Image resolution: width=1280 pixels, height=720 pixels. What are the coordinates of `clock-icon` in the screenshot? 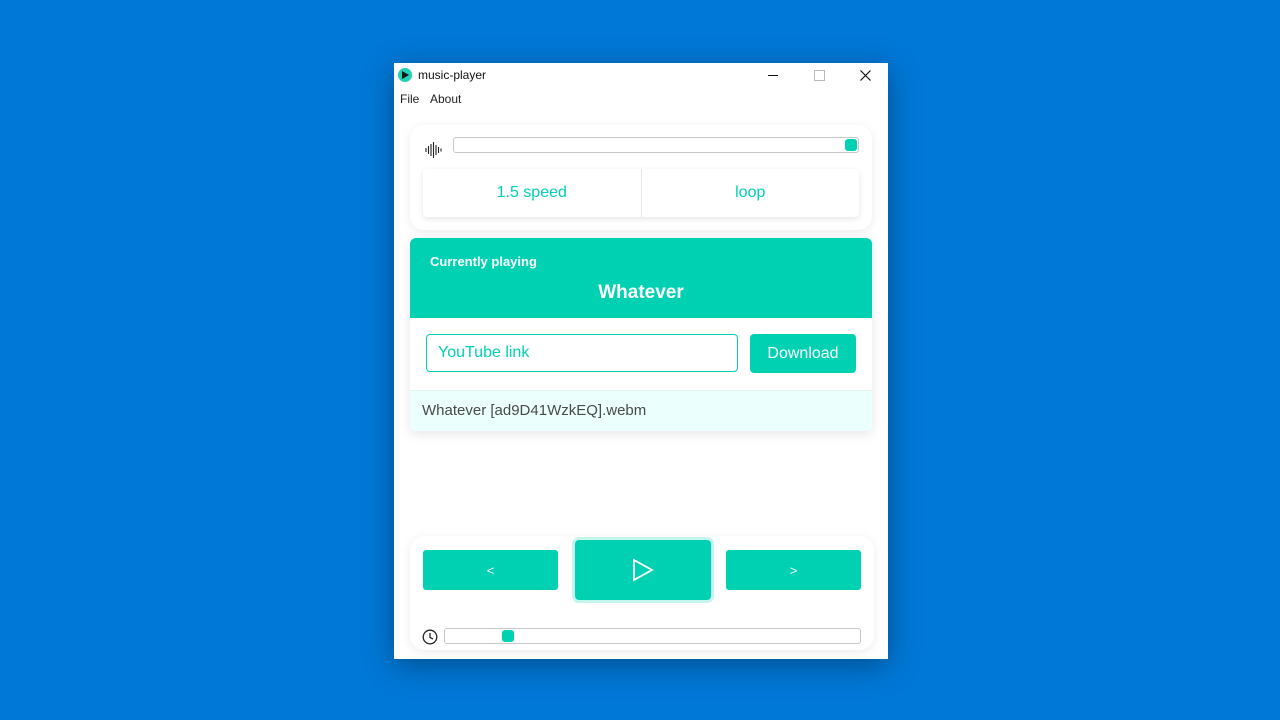 It's located at (430, 637).